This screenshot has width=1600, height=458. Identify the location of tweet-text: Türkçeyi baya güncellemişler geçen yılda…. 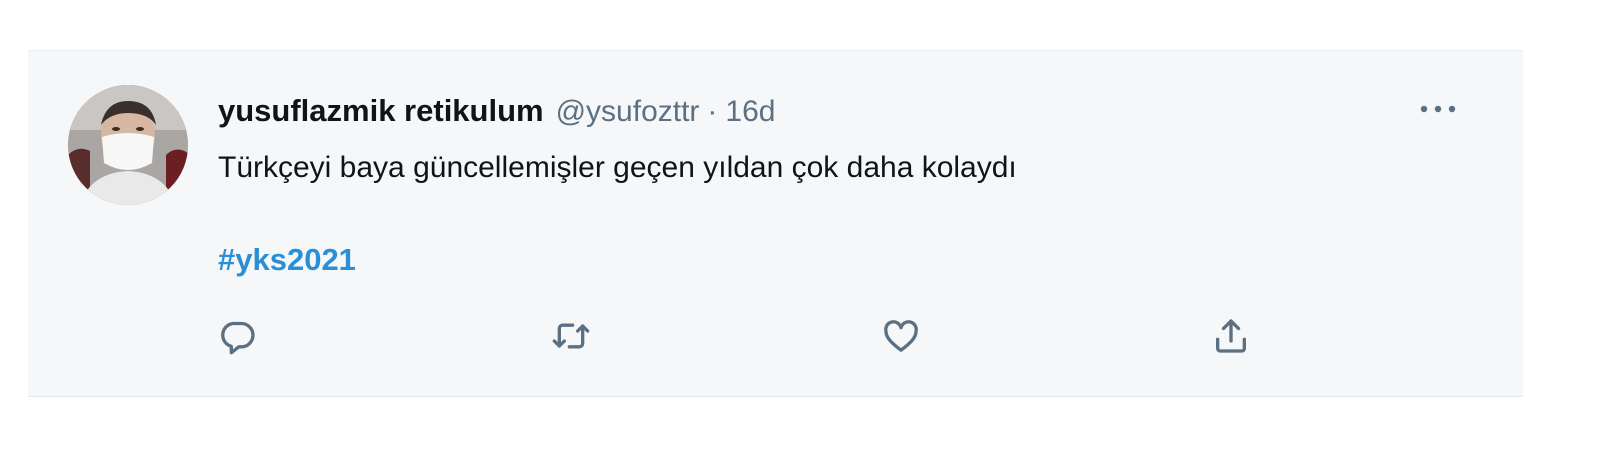
(617, 167).